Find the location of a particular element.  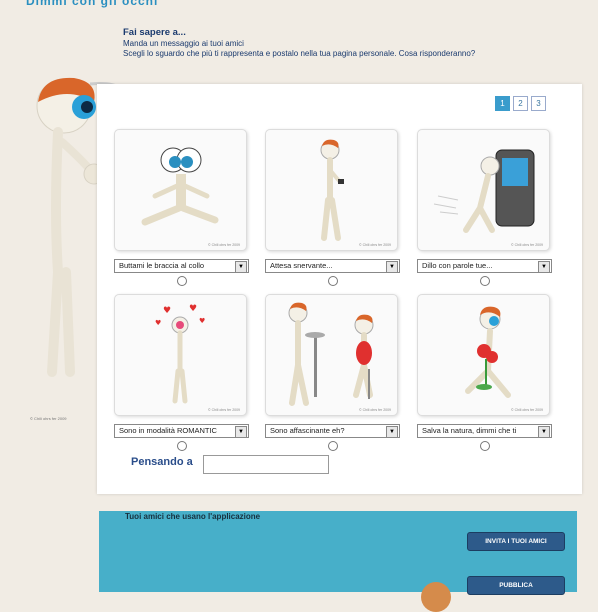

card-4-image: ♥ ♥ ♥ ♥ © Chili ohrs fer 2009 is located at coordinates (180, 355).